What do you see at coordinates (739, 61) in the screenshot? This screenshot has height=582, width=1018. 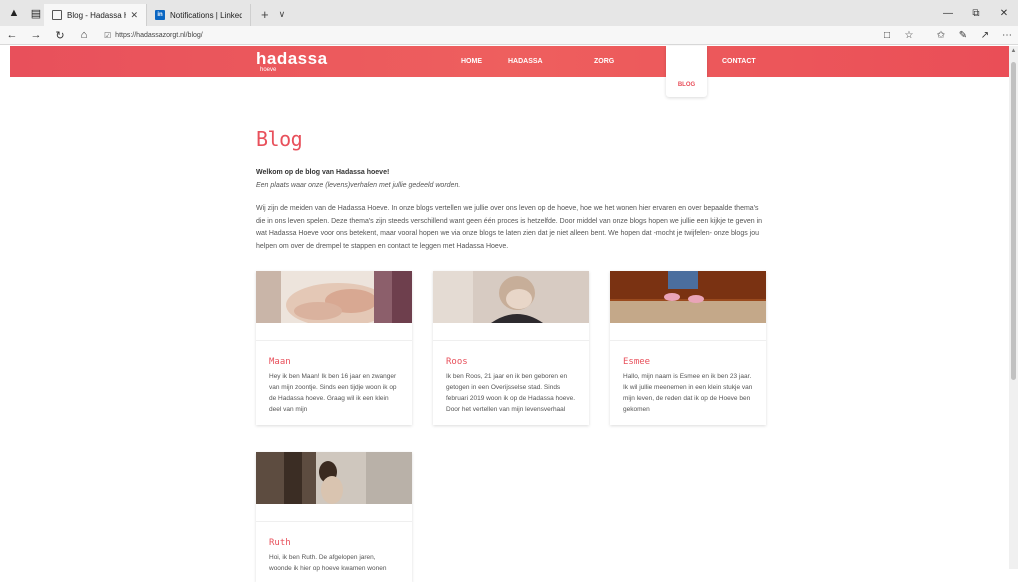 I see `menu-contact: CONTACT` at bounding box center [739, 61].